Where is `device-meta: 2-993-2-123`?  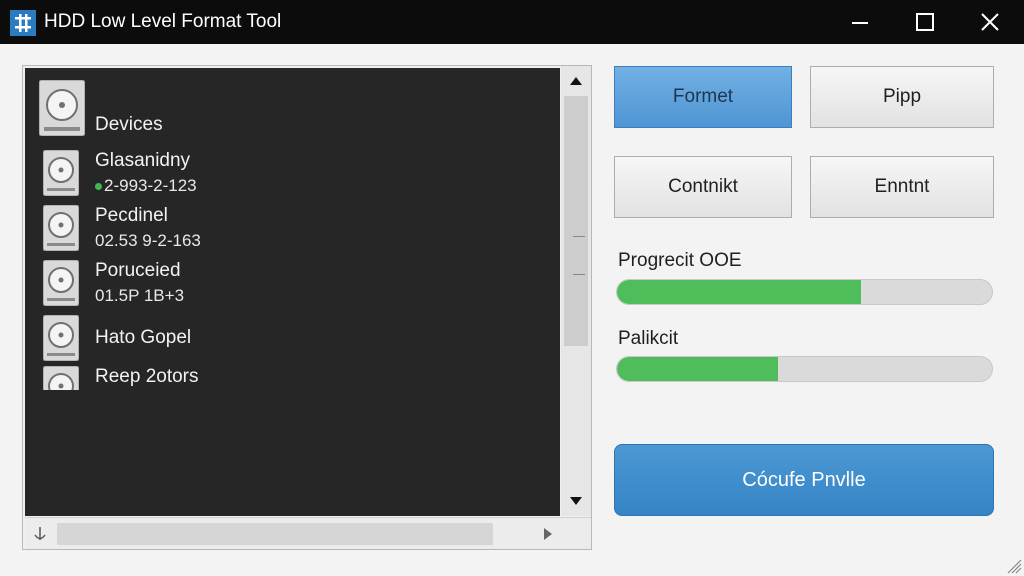
device-meta: 2-993-2-123 is located at coordinates (146, 186).